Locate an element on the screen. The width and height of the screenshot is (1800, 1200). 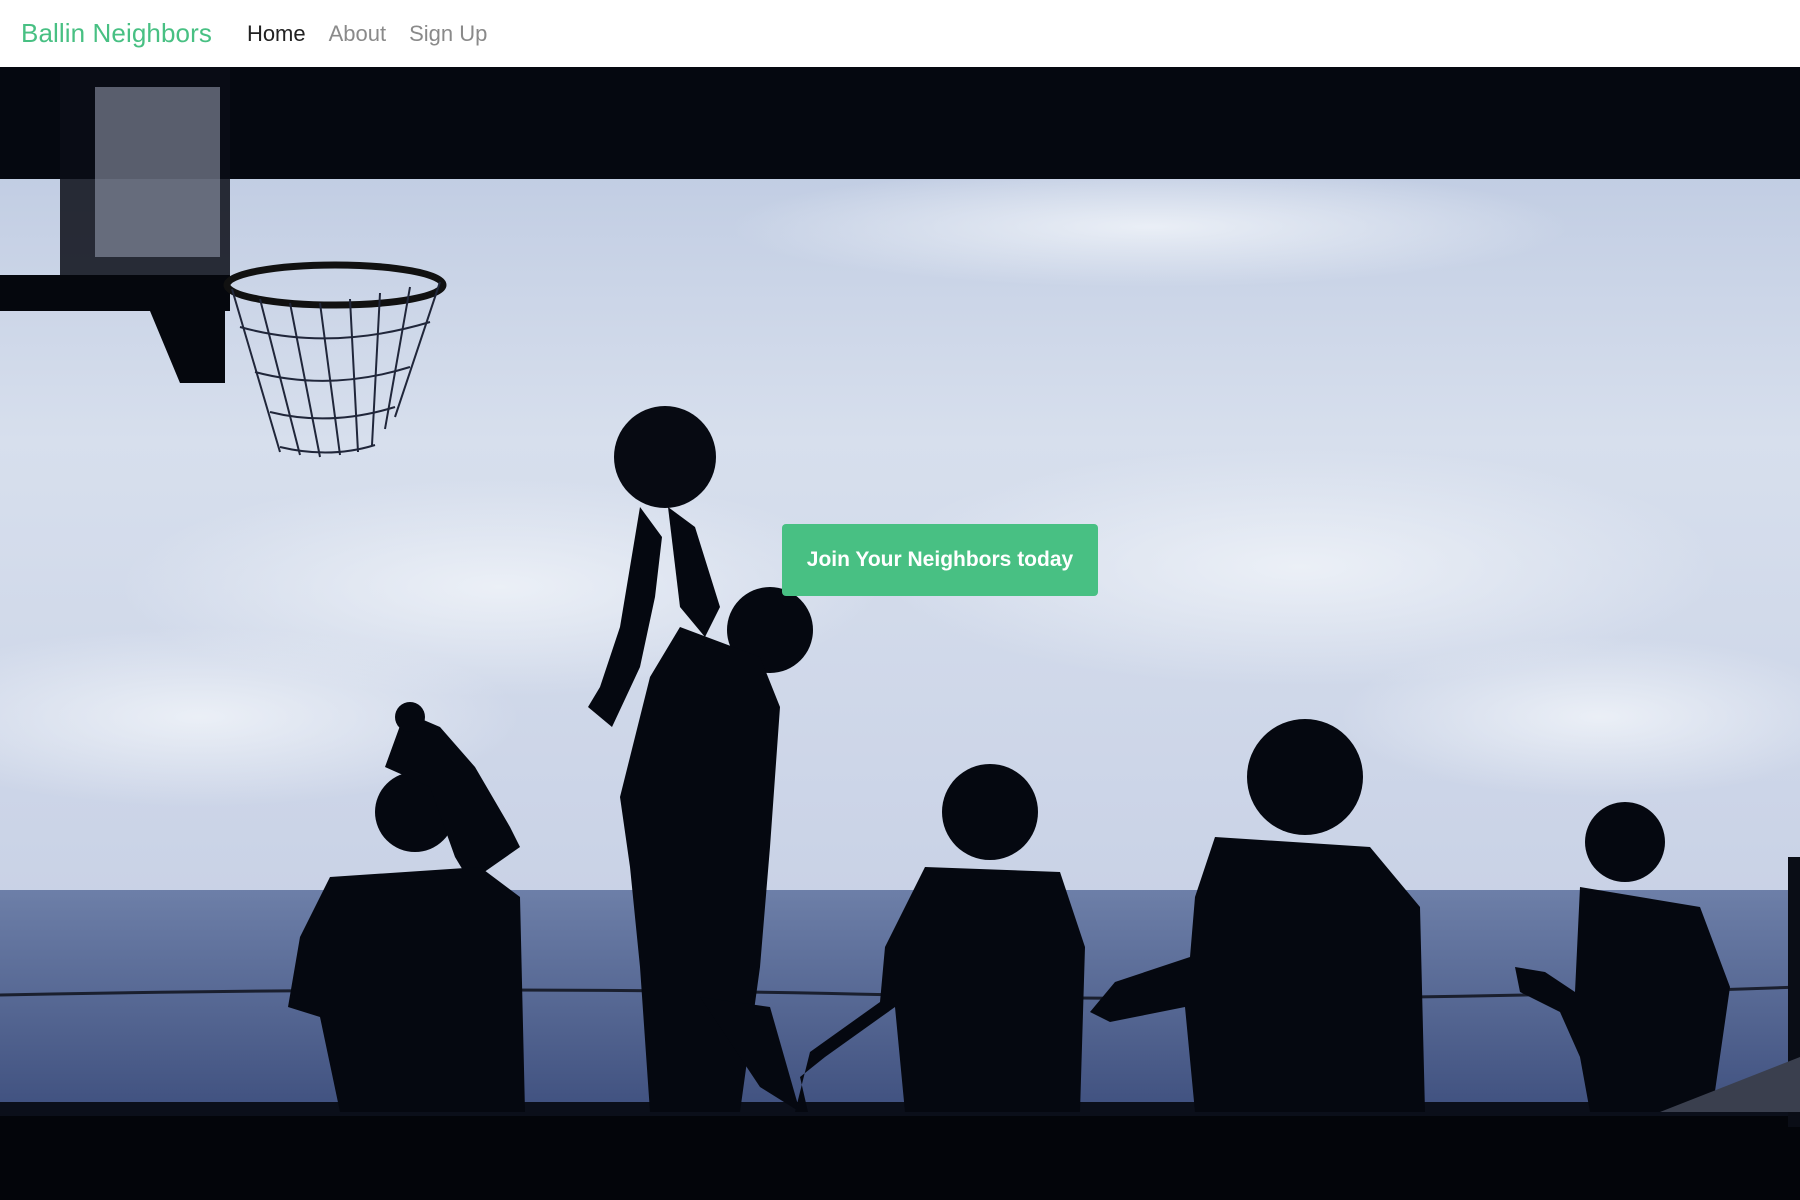
join-neighbors-button: Join Your Neighbors today is located at coordinates (940, 560).